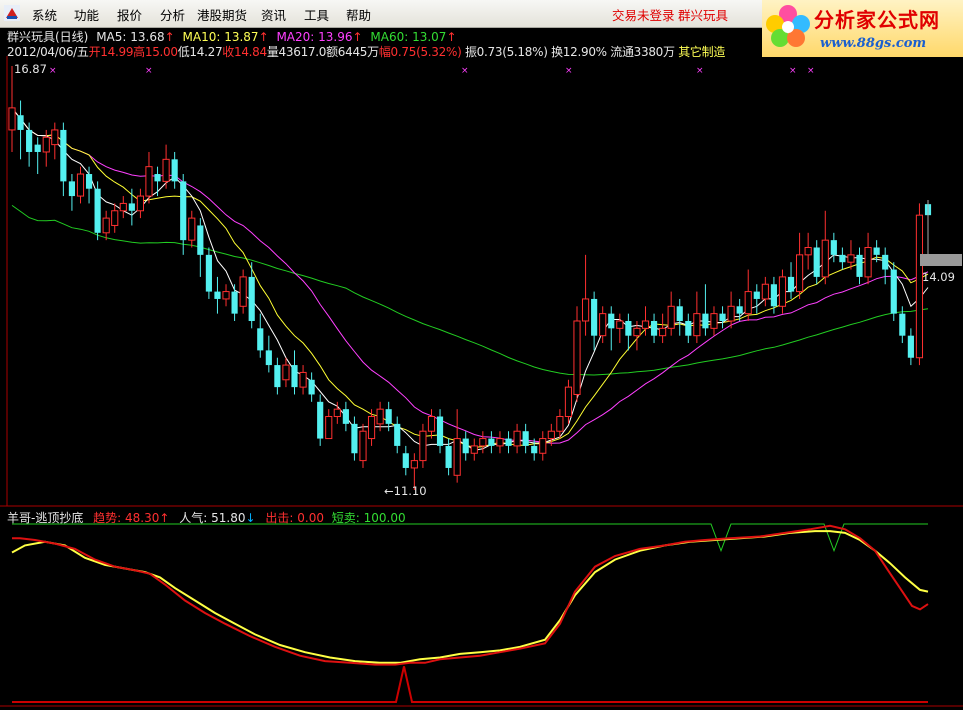 The width and height of the screenshot is (963, 710). Describe the element at coordinates (470, 684) in the screenshot. I see `exit-line` at that location.